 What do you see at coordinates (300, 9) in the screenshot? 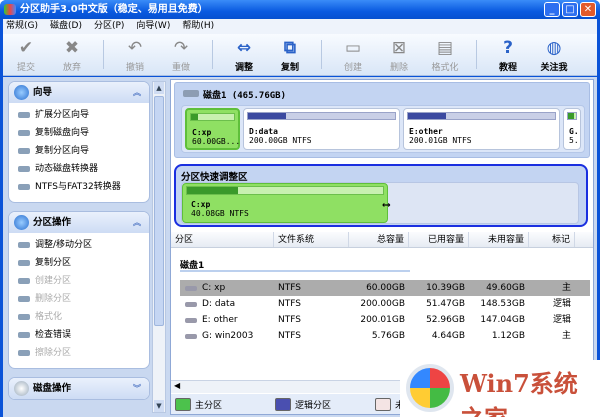
I see `title-bar: 分区助手3.0中文版（稳定、易用且免费） _ □ ✕` at bounding box center [300, 9].